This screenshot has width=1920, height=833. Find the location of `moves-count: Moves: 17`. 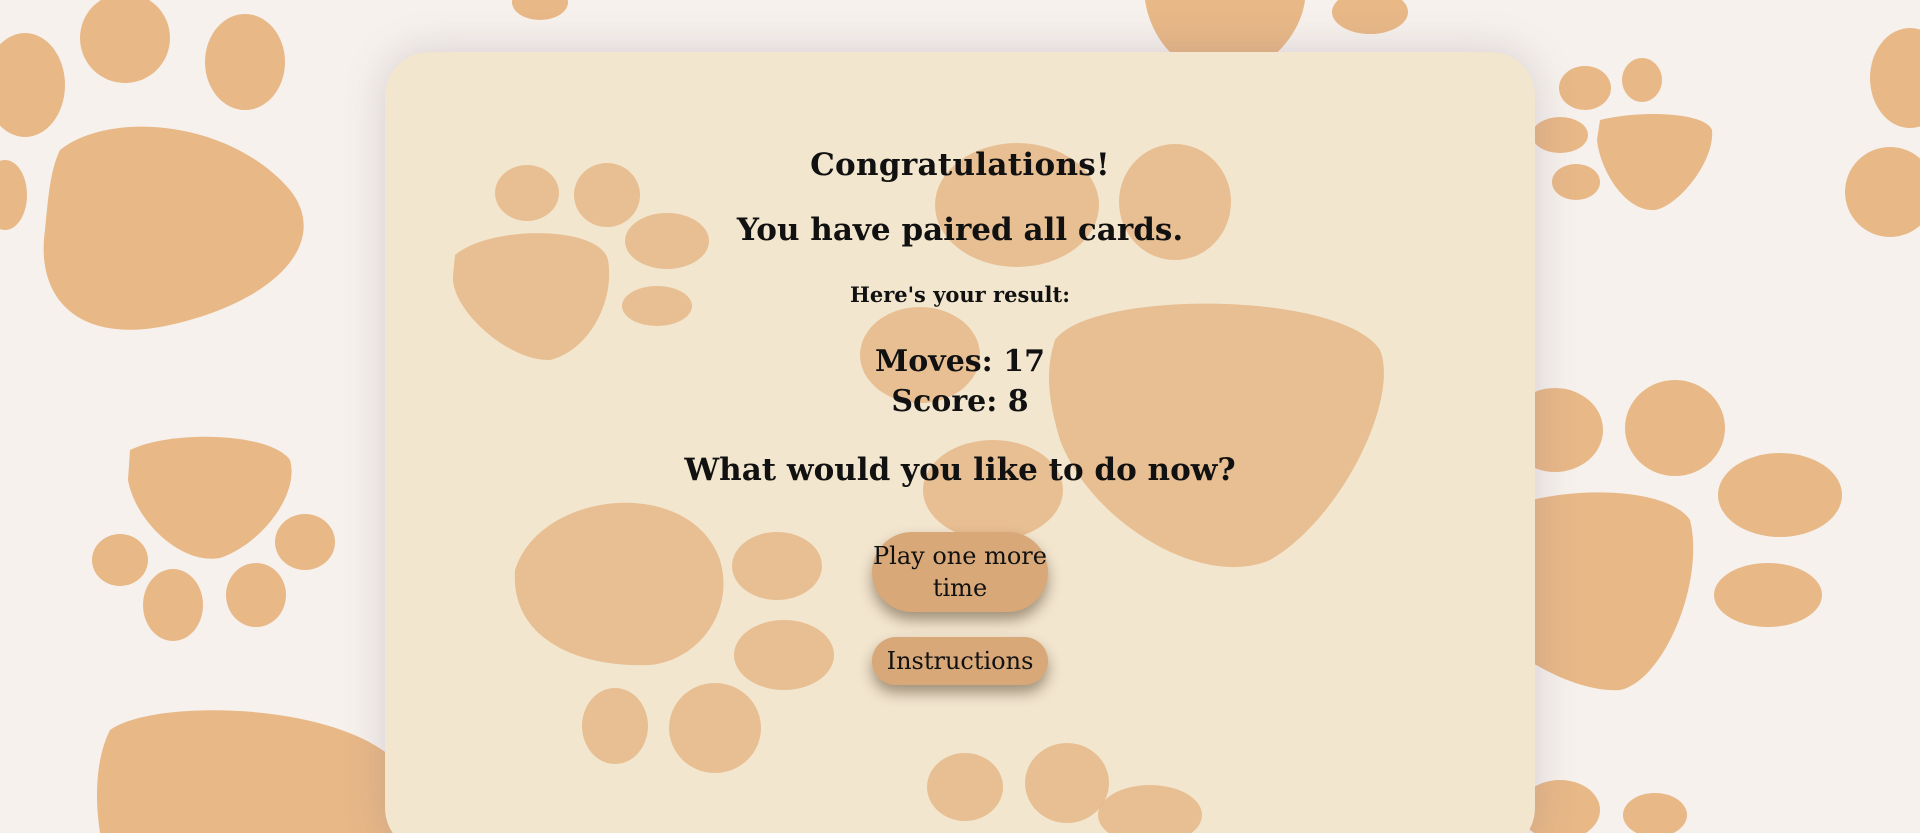

moves-count: Moves: 17 is located at coordinates (960, 361).